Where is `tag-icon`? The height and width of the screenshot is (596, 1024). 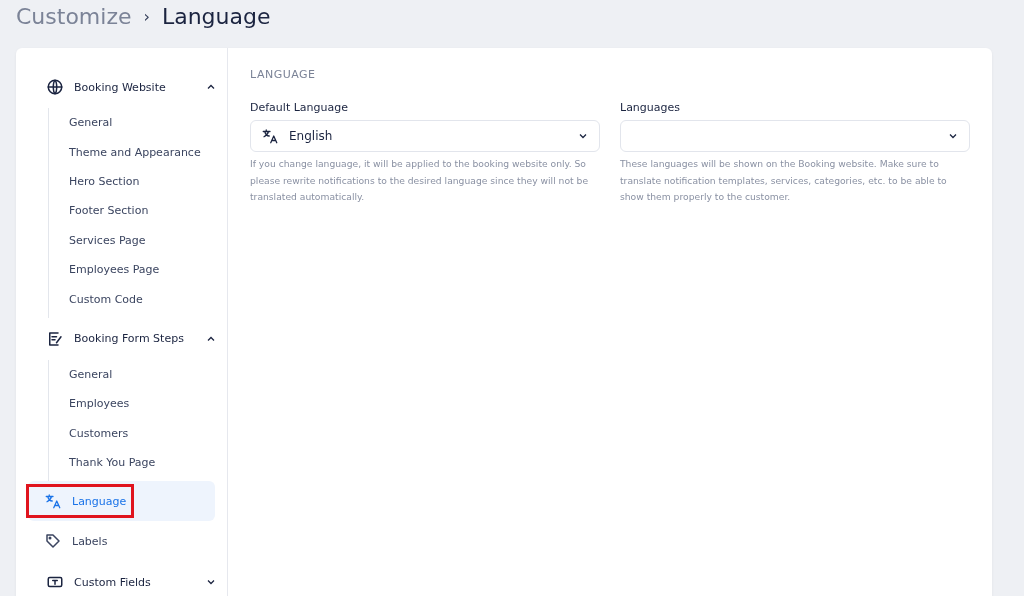 tag-icon is located at coordinates (53, 541).